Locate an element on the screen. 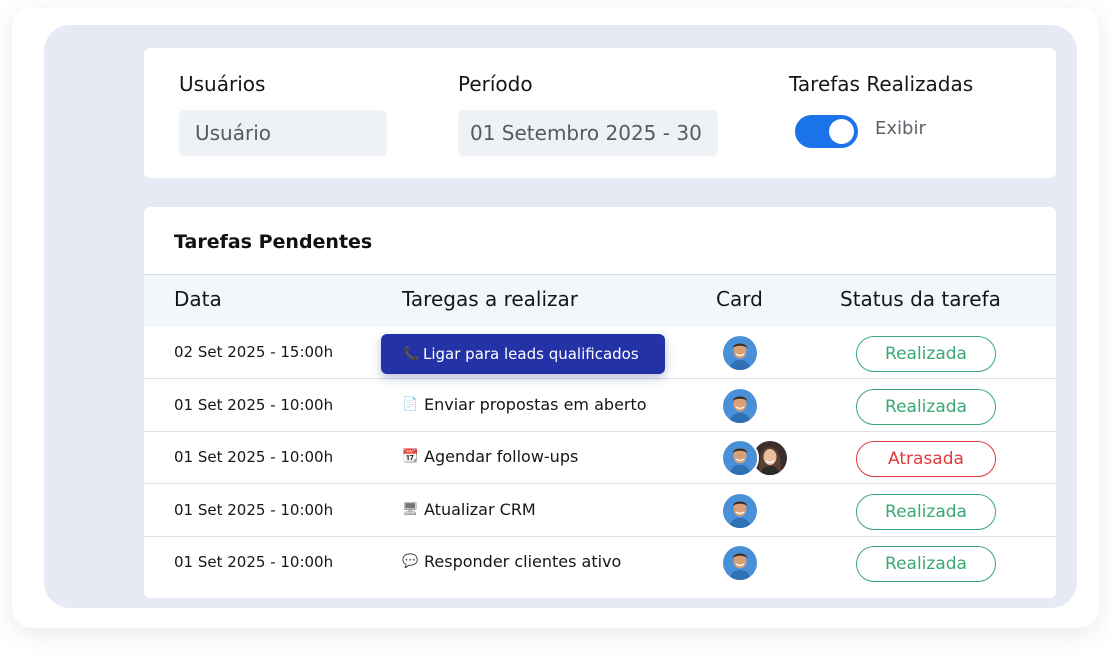 The height and width of the screenshot is (661, 1111). task-label: Responder clientes ativo is located at coordinates (523, 562).